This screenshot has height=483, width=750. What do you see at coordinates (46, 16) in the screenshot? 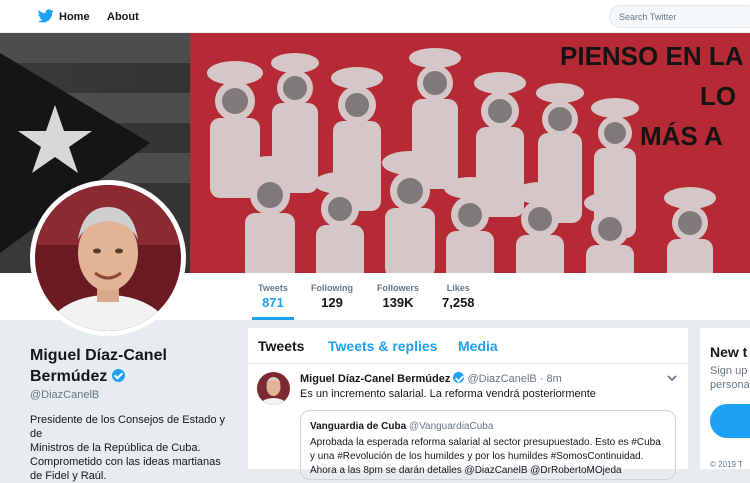
I see `twitter-bird-icon` at bounding box center [46, 16].